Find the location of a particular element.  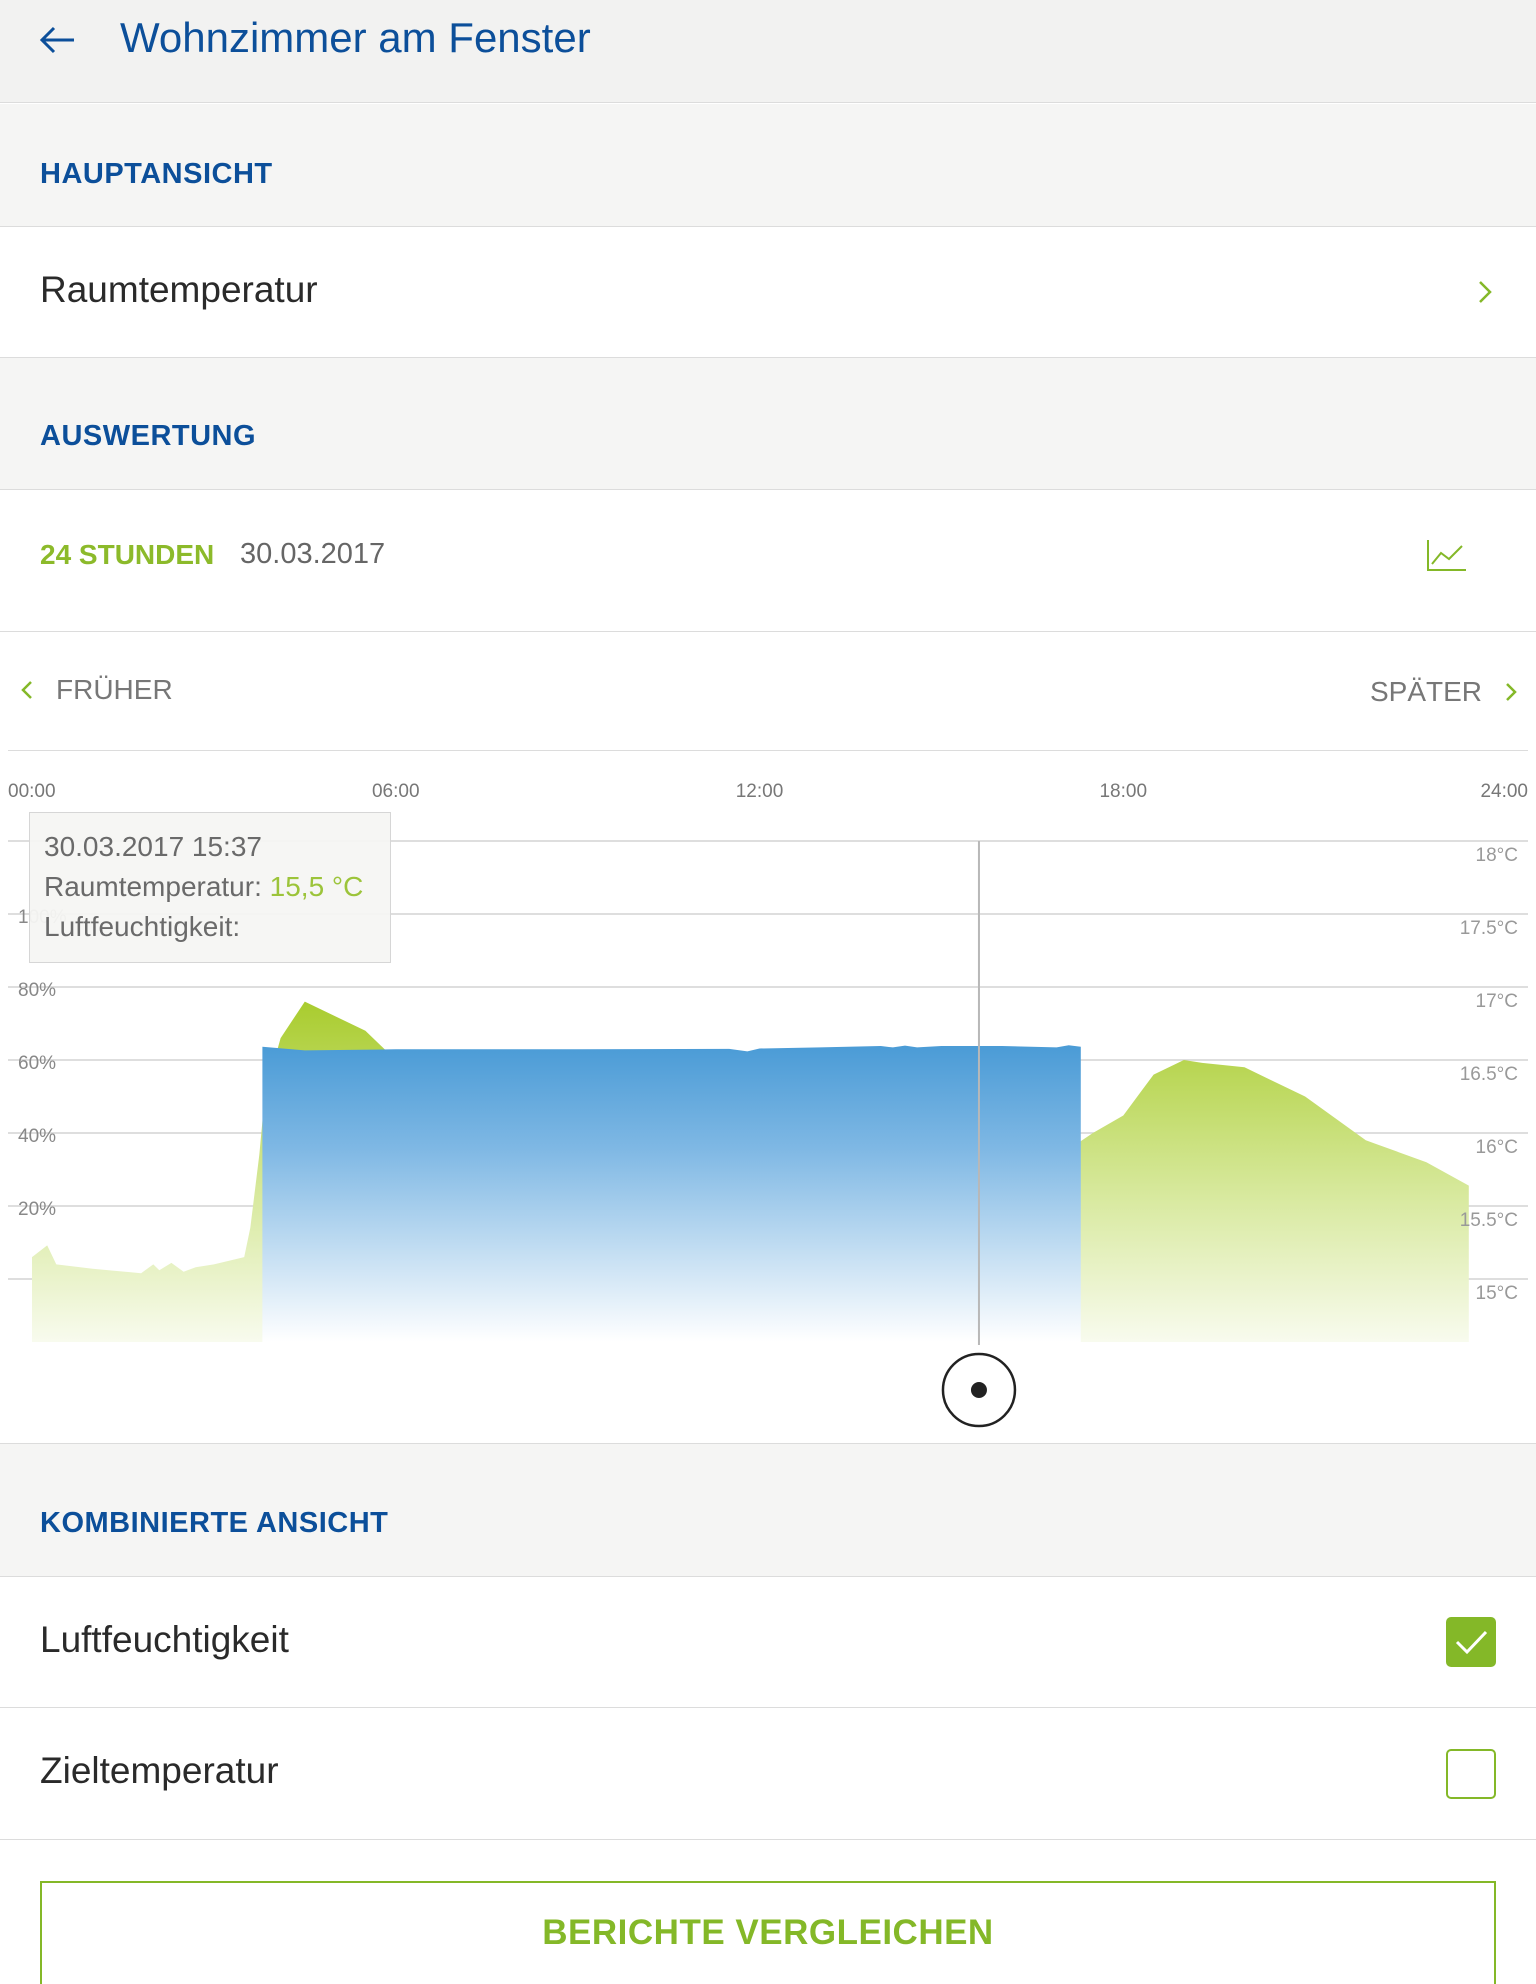

target-temp-checkbox is located at coordinates (1471, 1774).